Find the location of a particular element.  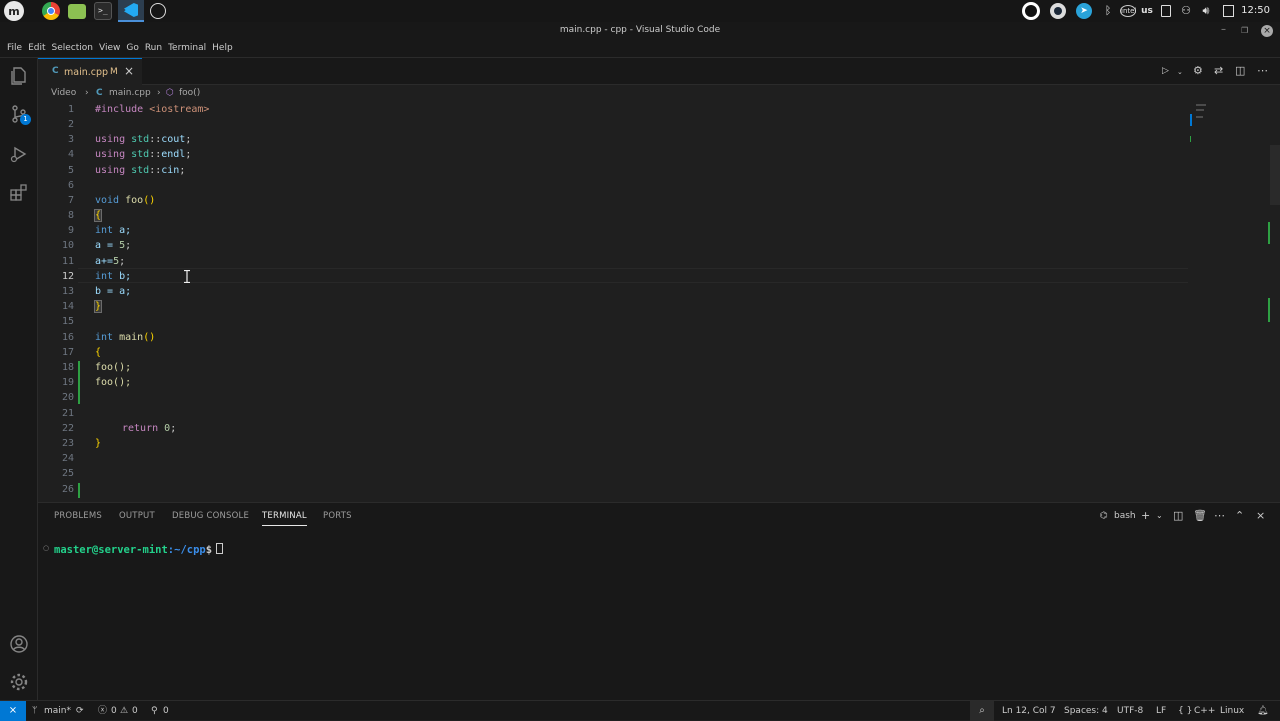

tab-terminal: TERMINAL is located at coordinates (284, 518).